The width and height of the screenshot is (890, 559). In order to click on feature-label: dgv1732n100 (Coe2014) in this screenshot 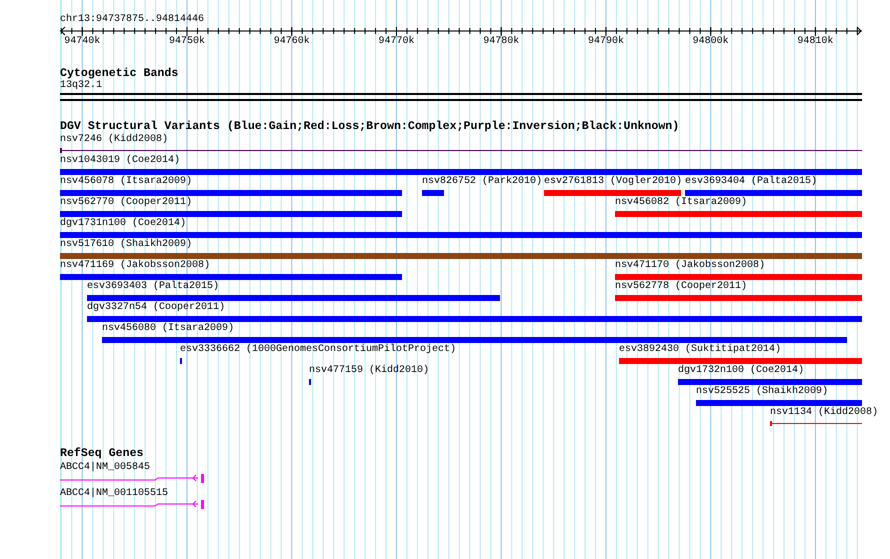, I will do `click(741, 371)`.